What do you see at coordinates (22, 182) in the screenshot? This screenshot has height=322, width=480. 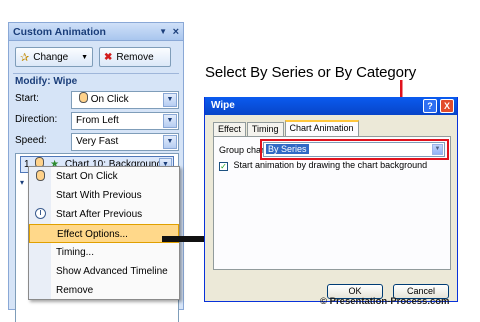 I see `expand-chevron-icon: ▾` at bounding box center [22, 182].